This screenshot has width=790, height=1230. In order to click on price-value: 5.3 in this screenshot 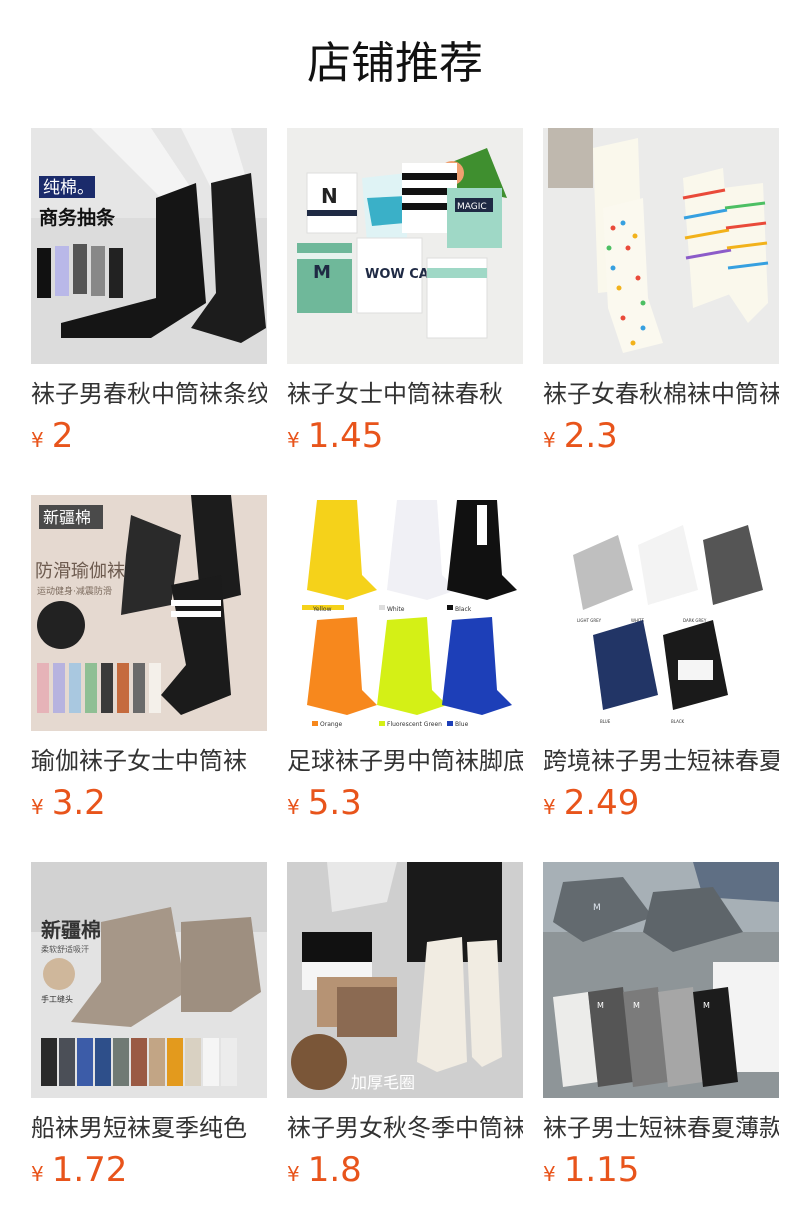, I will do `click(334, 803)`.